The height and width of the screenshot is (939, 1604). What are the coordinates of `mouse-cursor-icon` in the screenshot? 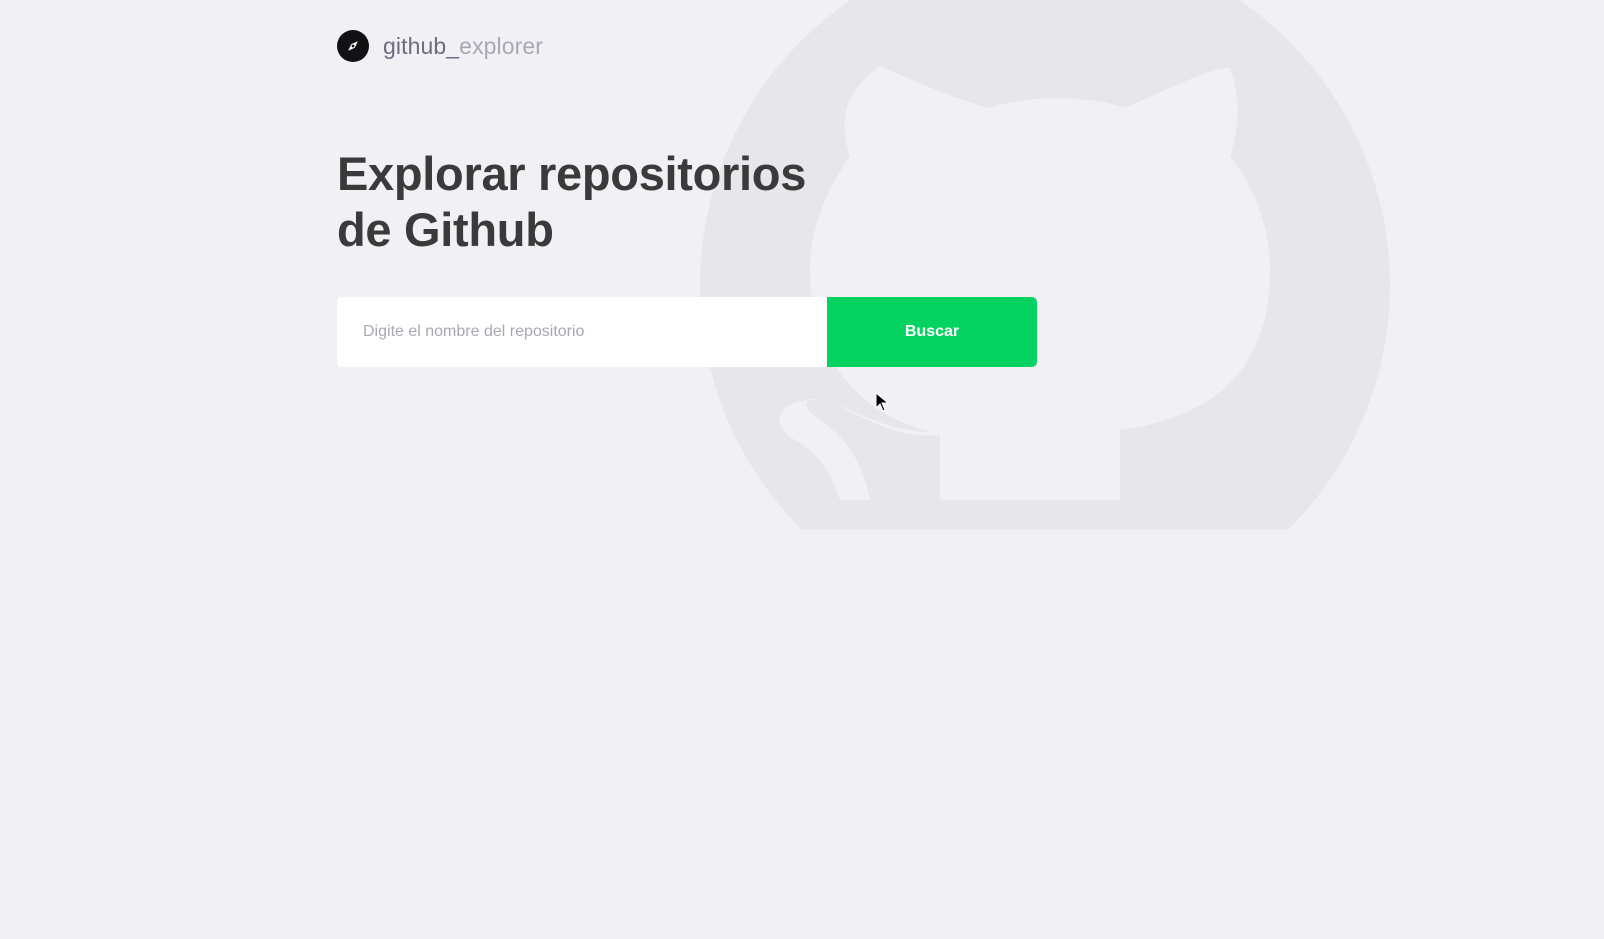 It's located at (882, 402).